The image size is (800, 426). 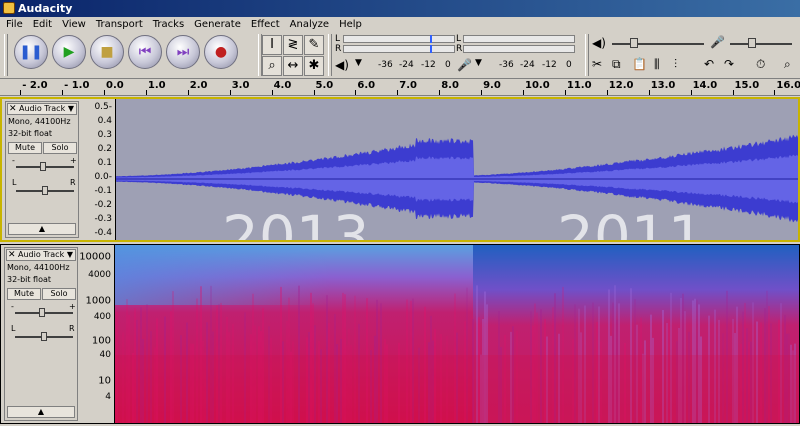 I want to click on zoom-in-icon: ⌕, so click(x=787, y=64).